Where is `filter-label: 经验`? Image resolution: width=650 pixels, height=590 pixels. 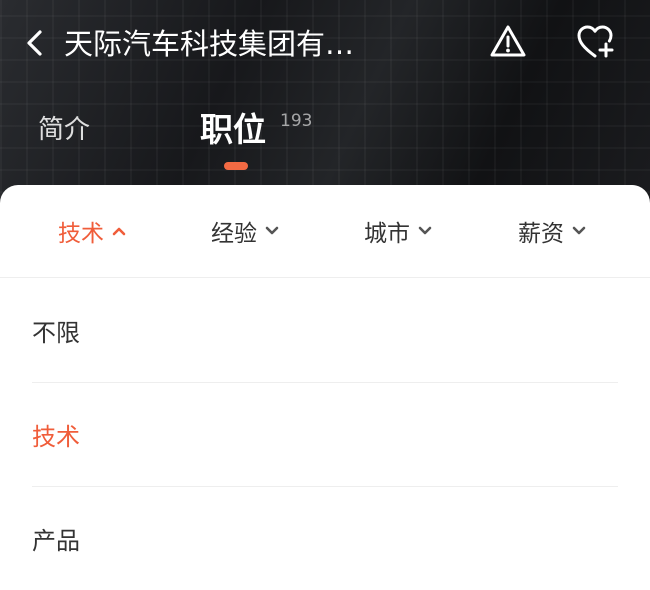 filter-label: 经验 is located at coordinates (234, 234).